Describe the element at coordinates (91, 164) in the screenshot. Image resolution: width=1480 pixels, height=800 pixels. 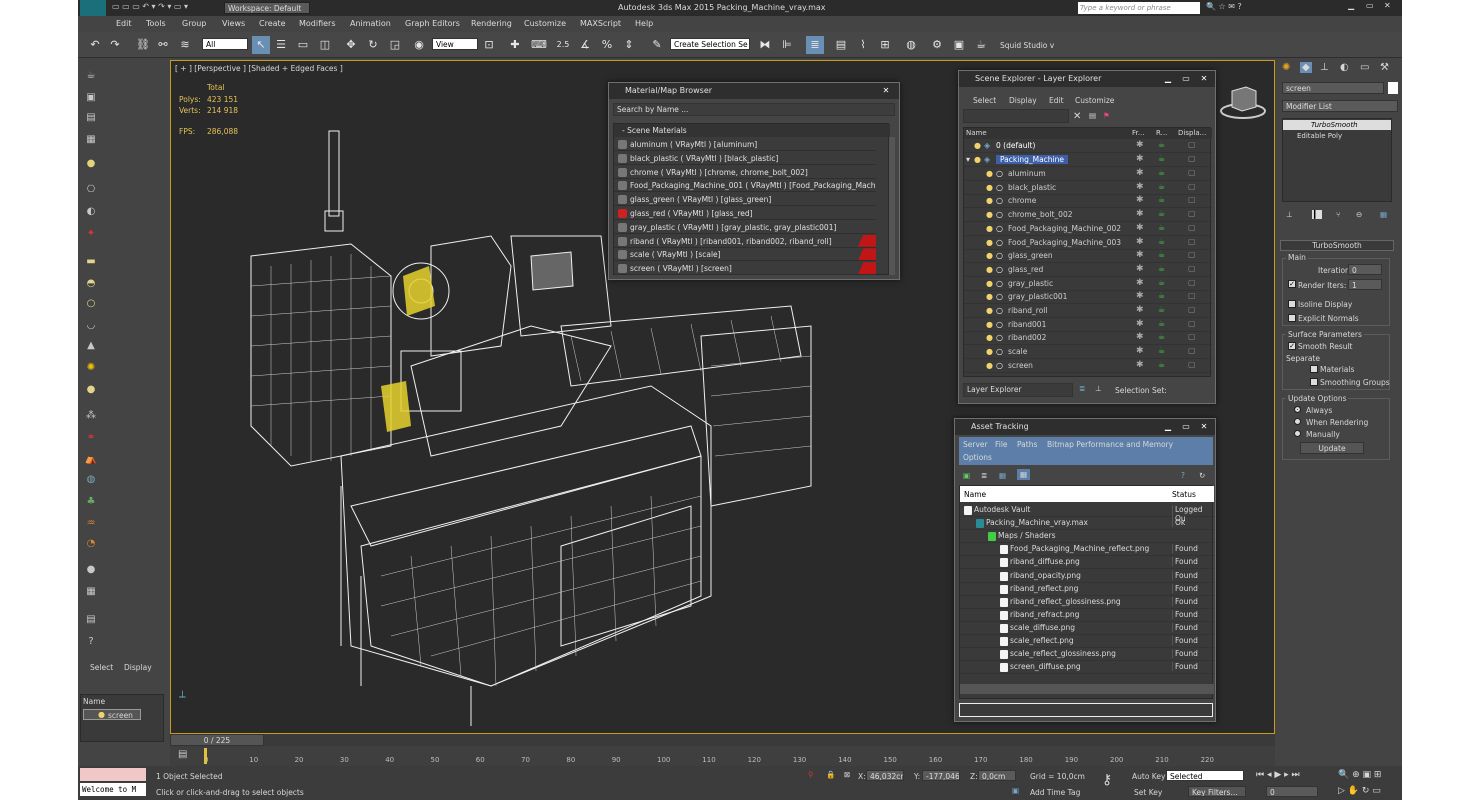
I see `light-icon: ●` at that location.